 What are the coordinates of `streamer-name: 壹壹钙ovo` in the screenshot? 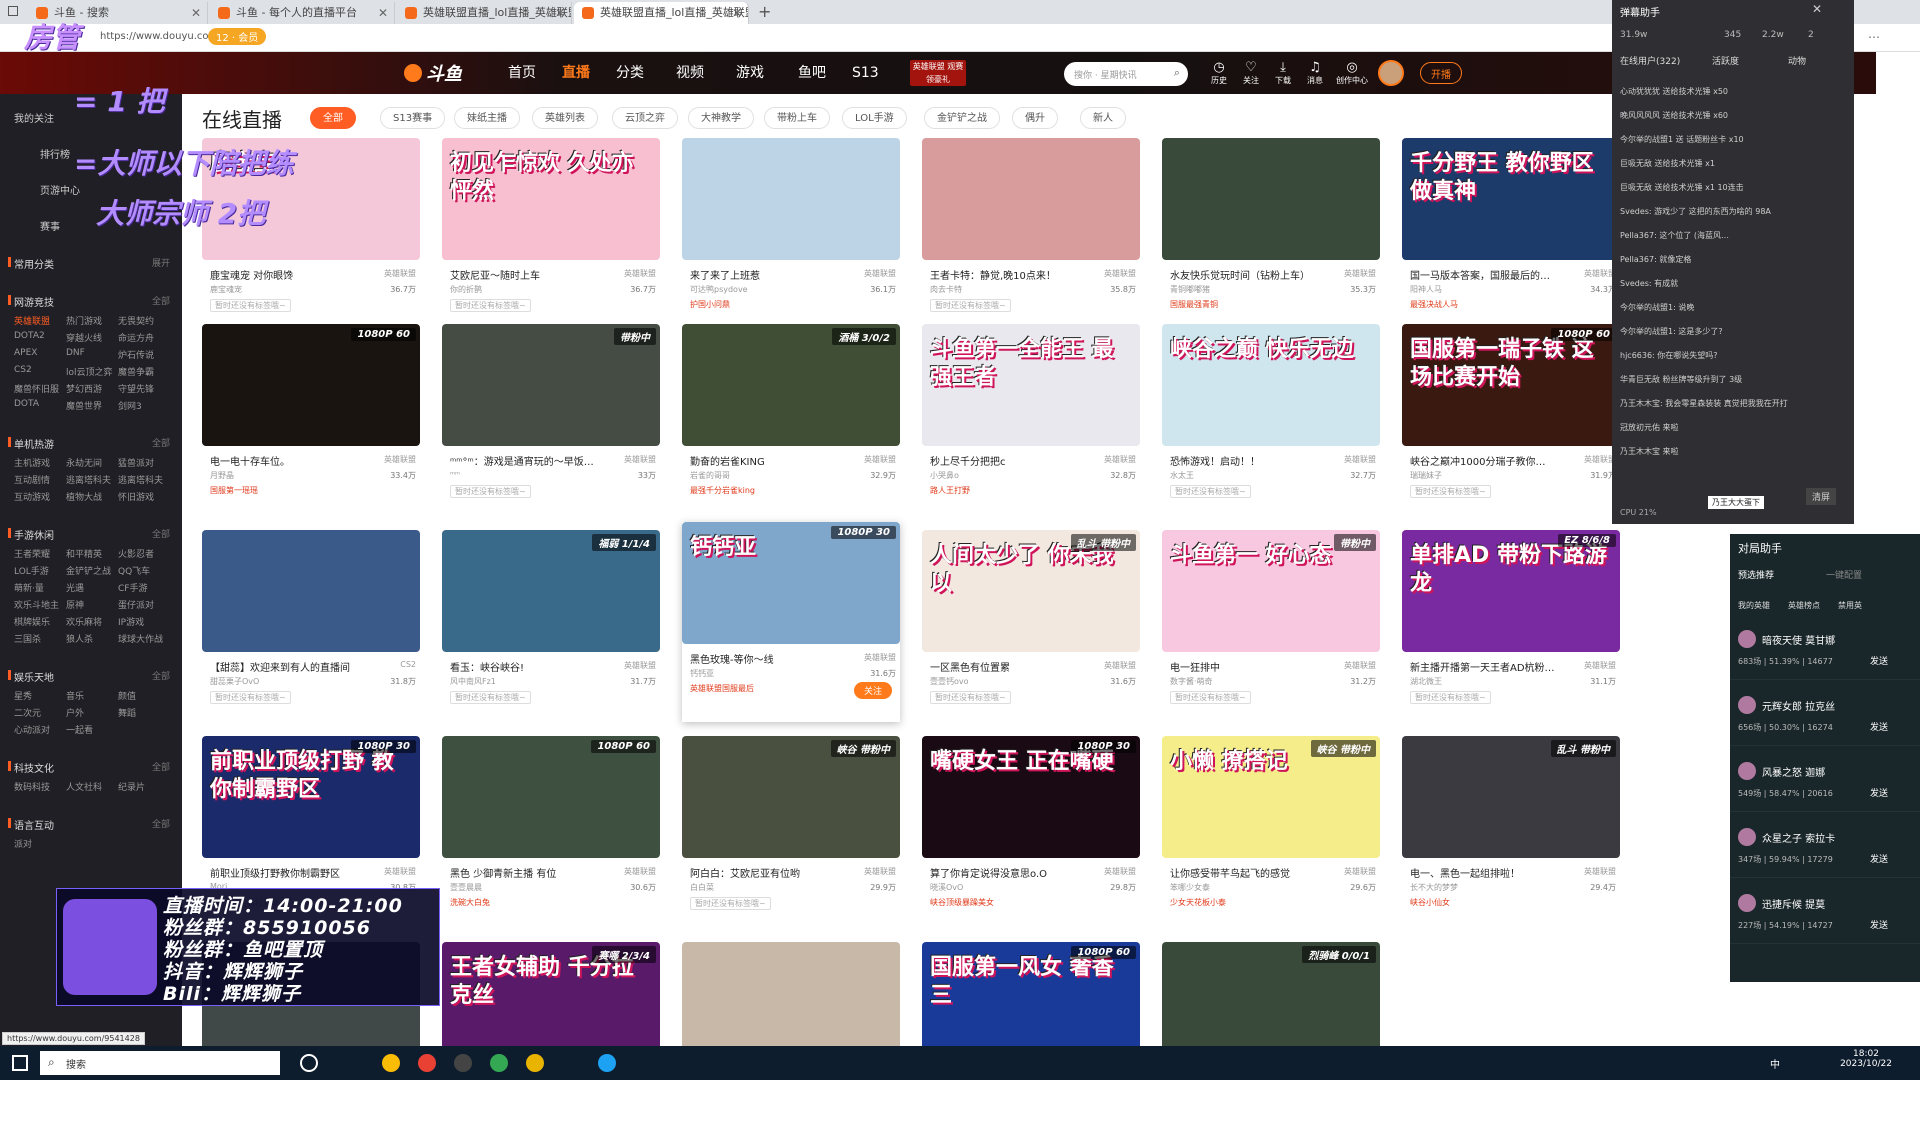 It's located at (949, 681).